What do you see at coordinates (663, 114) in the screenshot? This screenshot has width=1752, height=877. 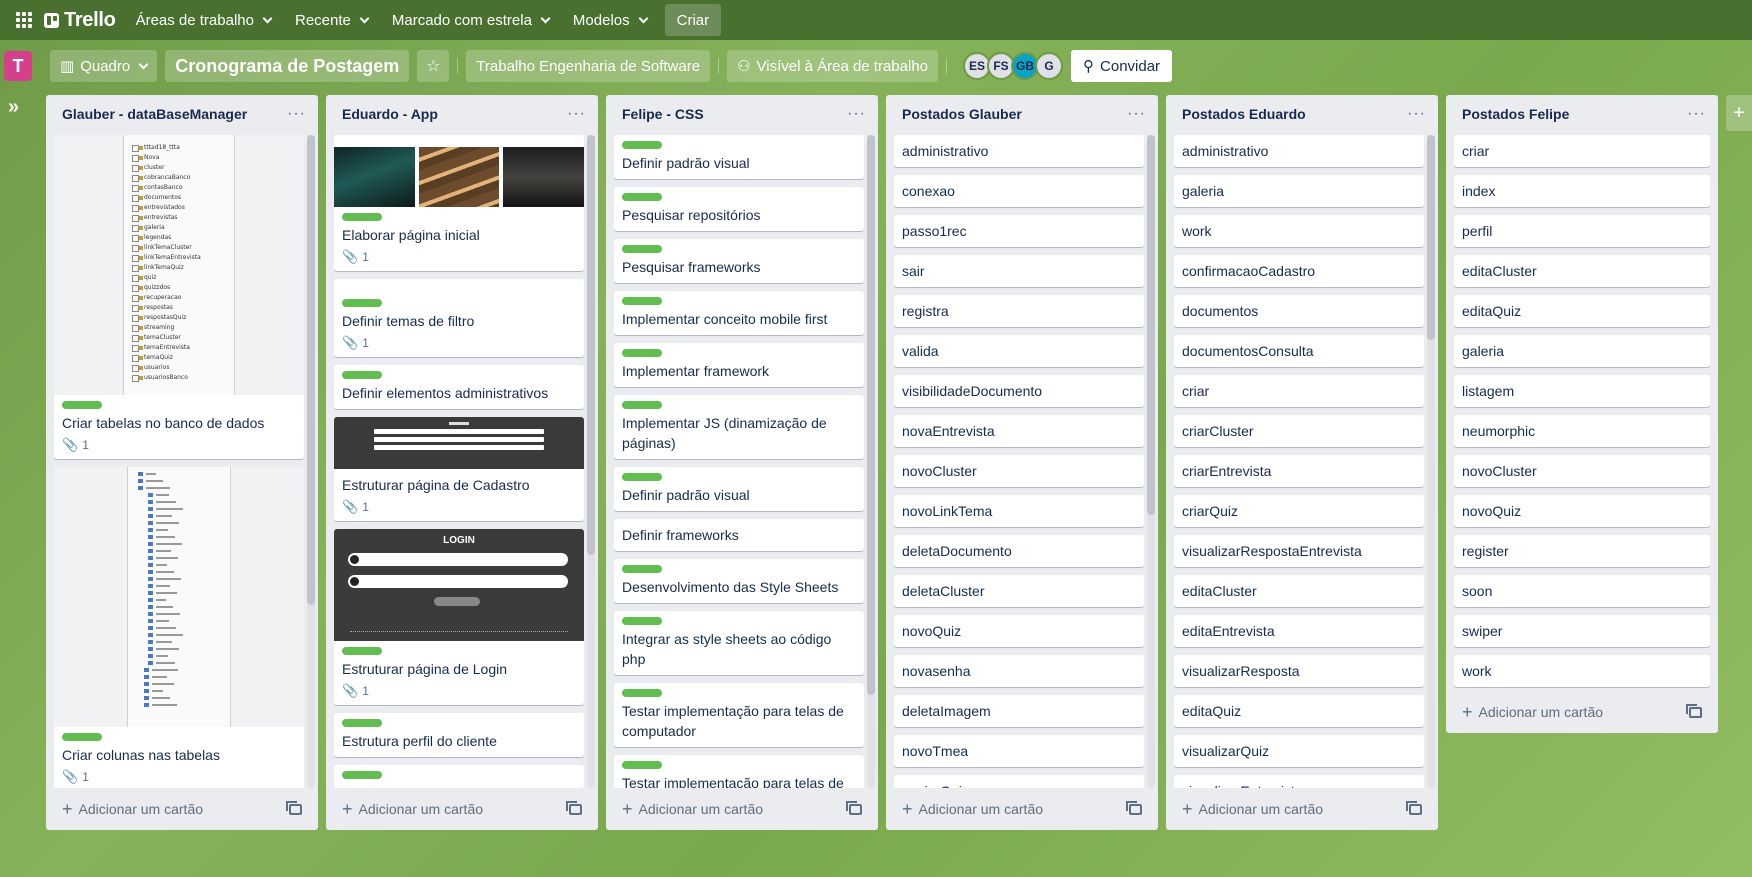 I see `list-title: Felipe - CSS` at bounding box center [663, 114].